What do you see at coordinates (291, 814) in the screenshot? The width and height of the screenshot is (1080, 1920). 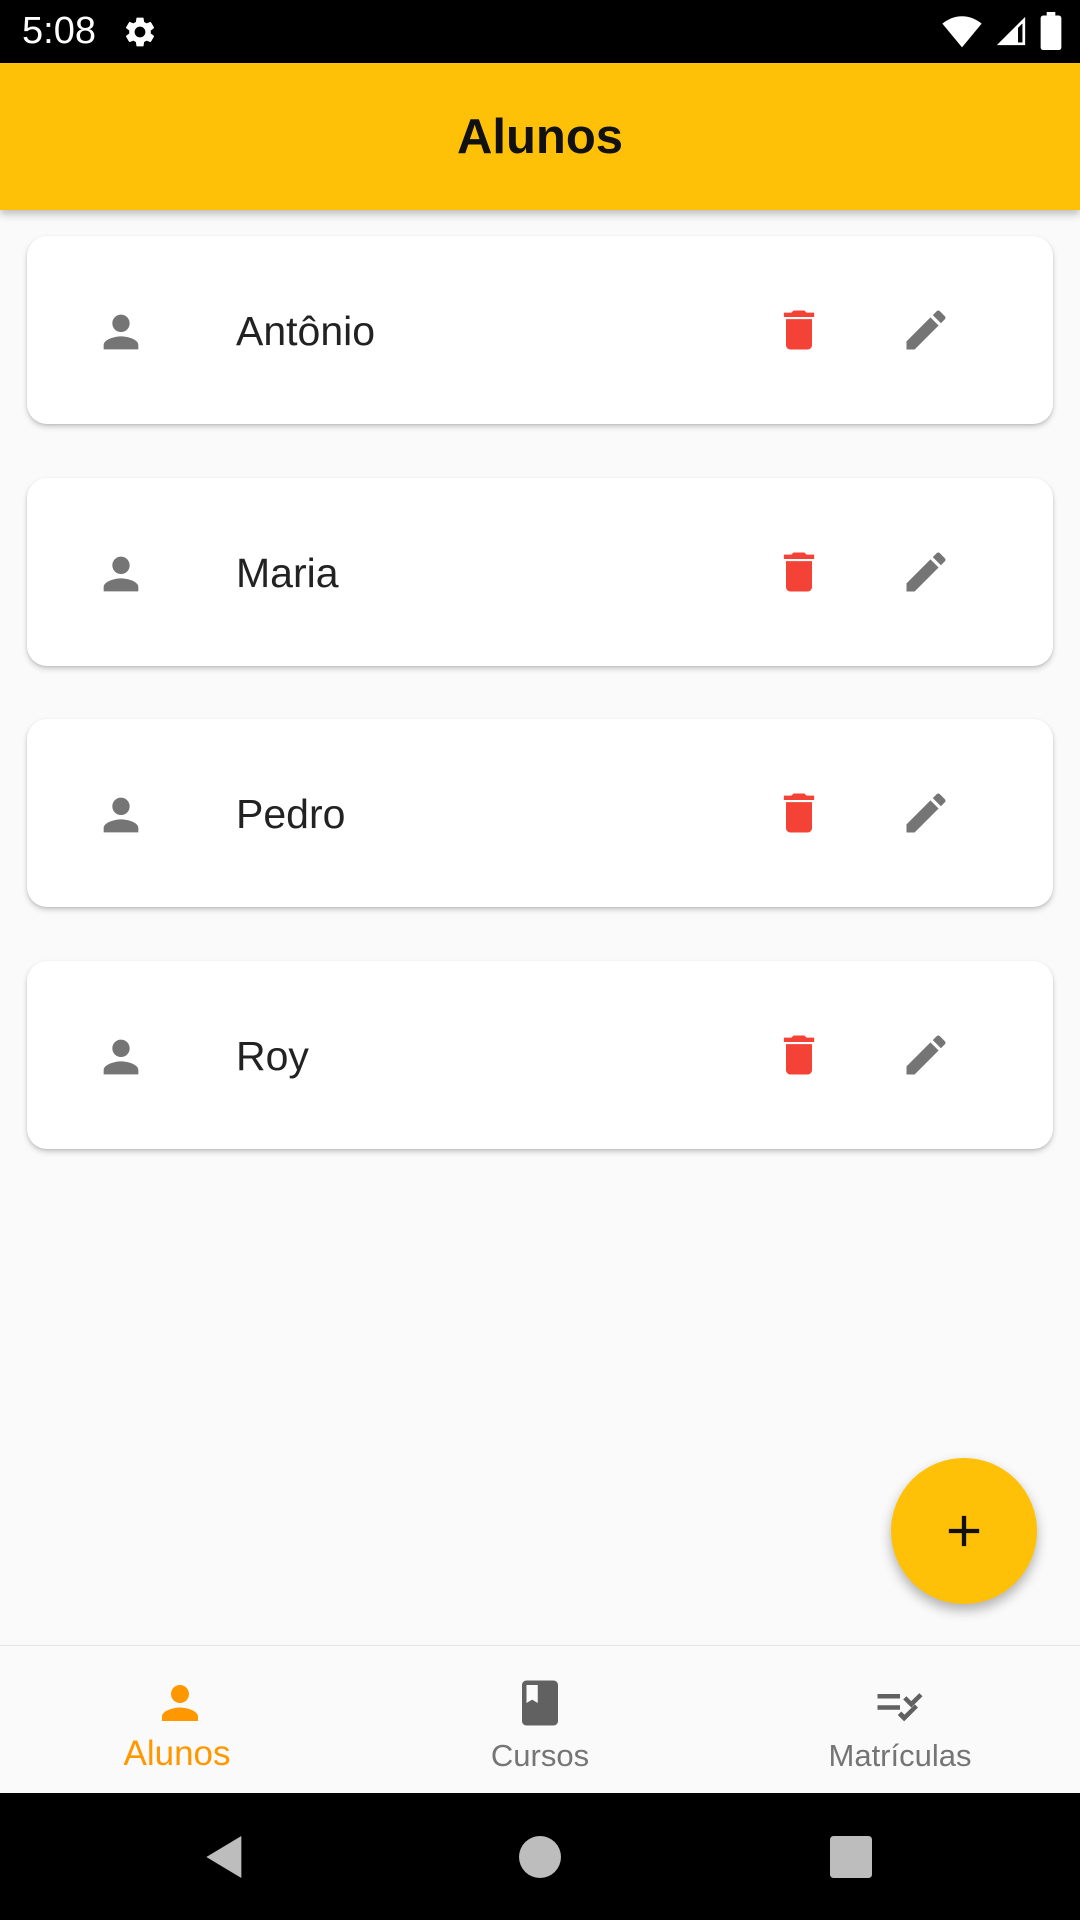 I see `student-name: Pedro` at bounding box center [291, 814].